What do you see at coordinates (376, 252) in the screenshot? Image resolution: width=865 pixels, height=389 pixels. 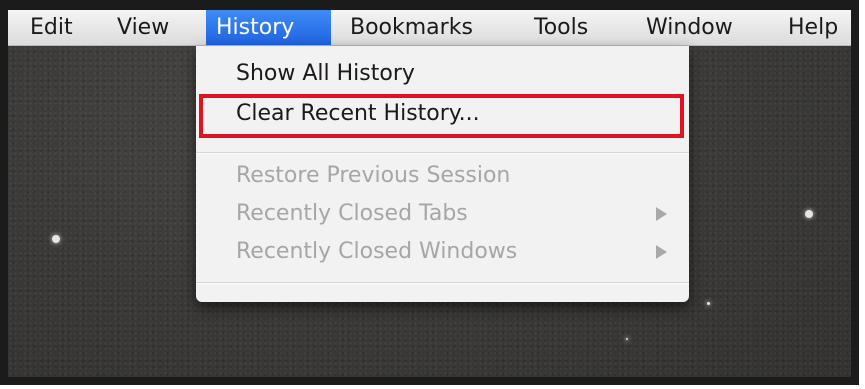 I see `recently-closed-windows-item: Recently Closed Windows` at bounding box center [376, 252].